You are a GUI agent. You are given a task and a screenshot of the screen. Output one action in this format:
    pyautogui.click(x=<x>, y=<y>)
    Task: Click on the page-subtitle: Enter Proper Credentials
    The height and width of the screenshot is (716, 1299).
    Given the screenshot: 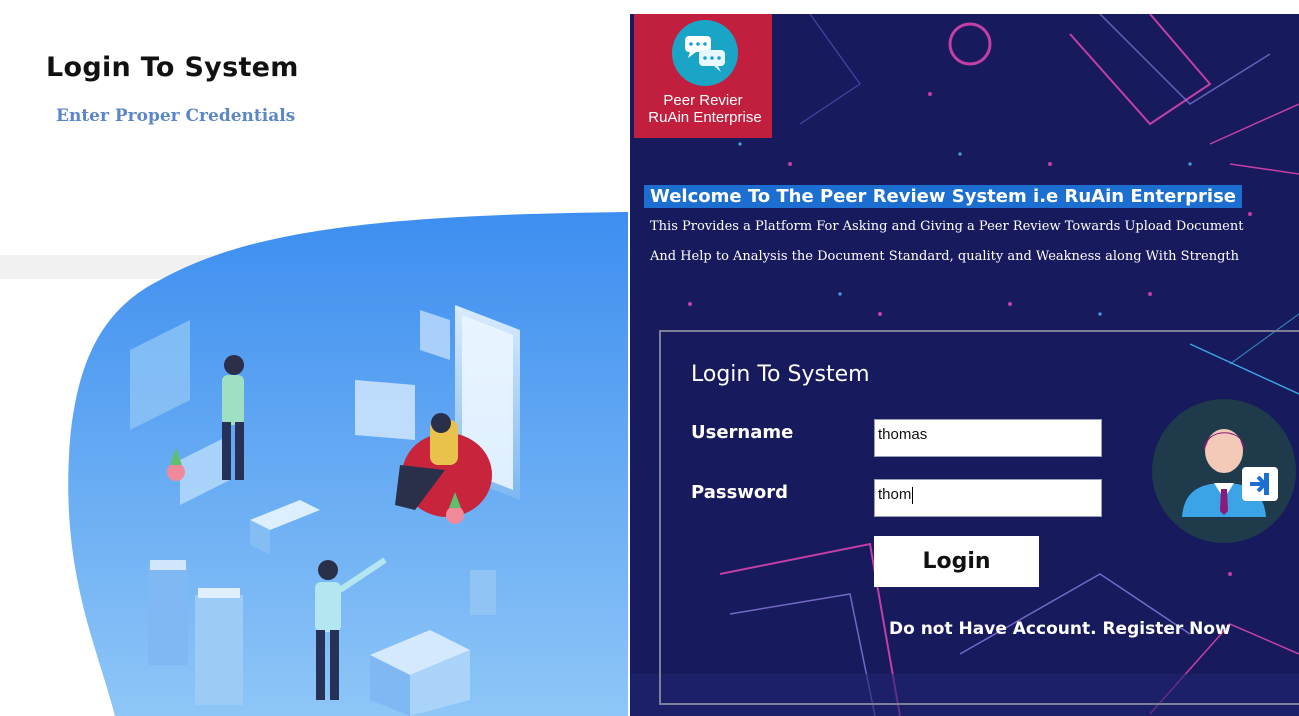 What is the action you would take?
    pyautogui.click(x=176, y=116)
    